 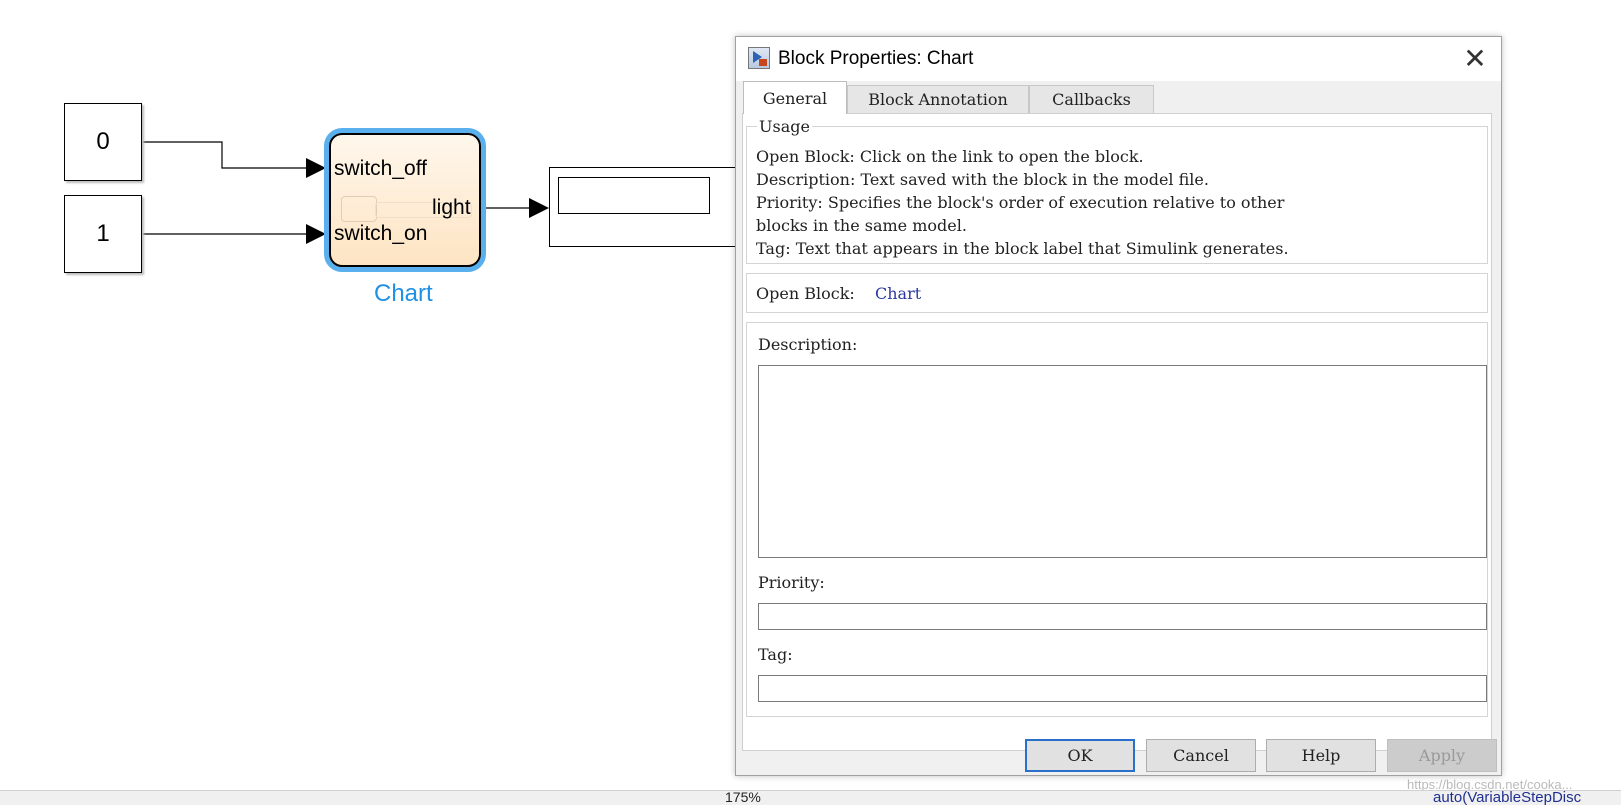 What do you see at coordinates (1507, 798) in the screenshot?
I see `solver-status: auto(VariableStepDisc` at bounding box center [1507, 798].